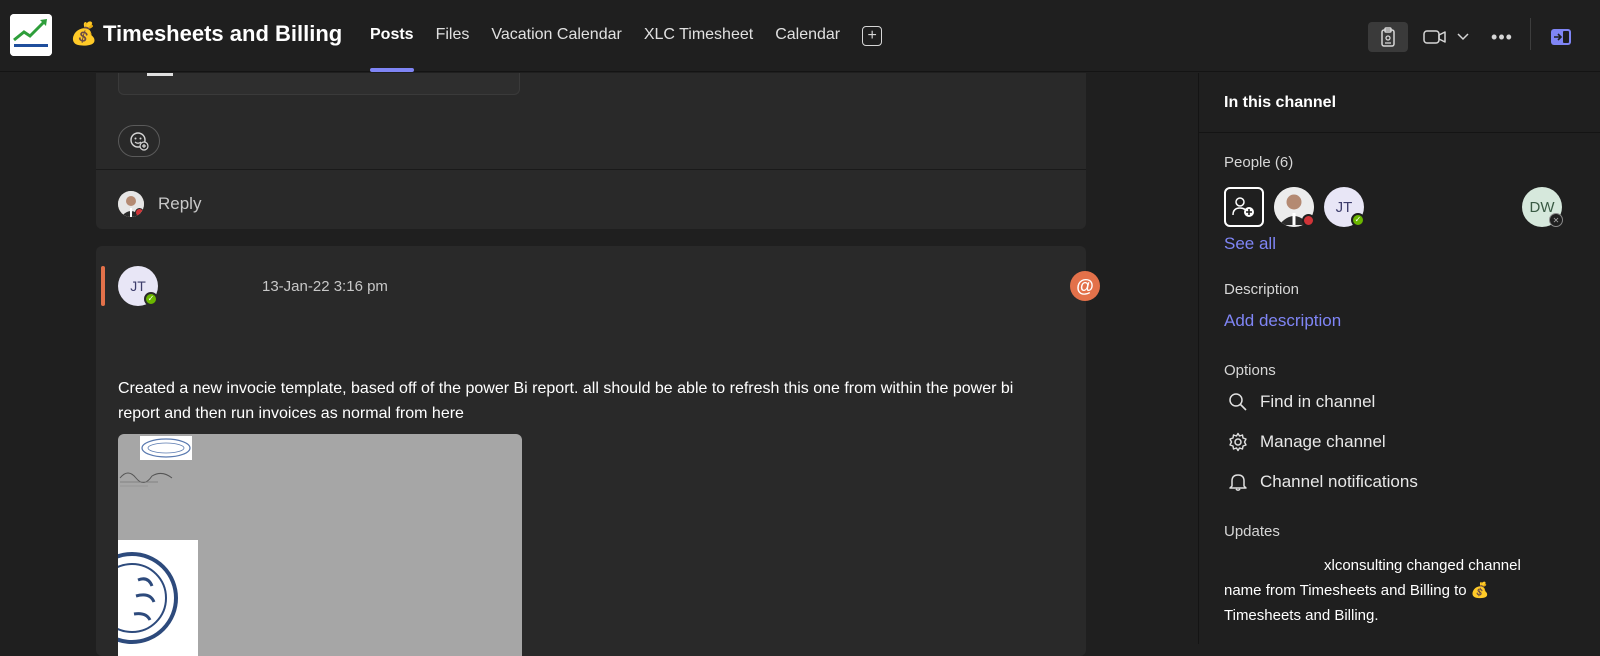 Image resolution: width=1600 pixels, height=656 pixels. I want to click on side-panel-icon, so click(1561, 37).